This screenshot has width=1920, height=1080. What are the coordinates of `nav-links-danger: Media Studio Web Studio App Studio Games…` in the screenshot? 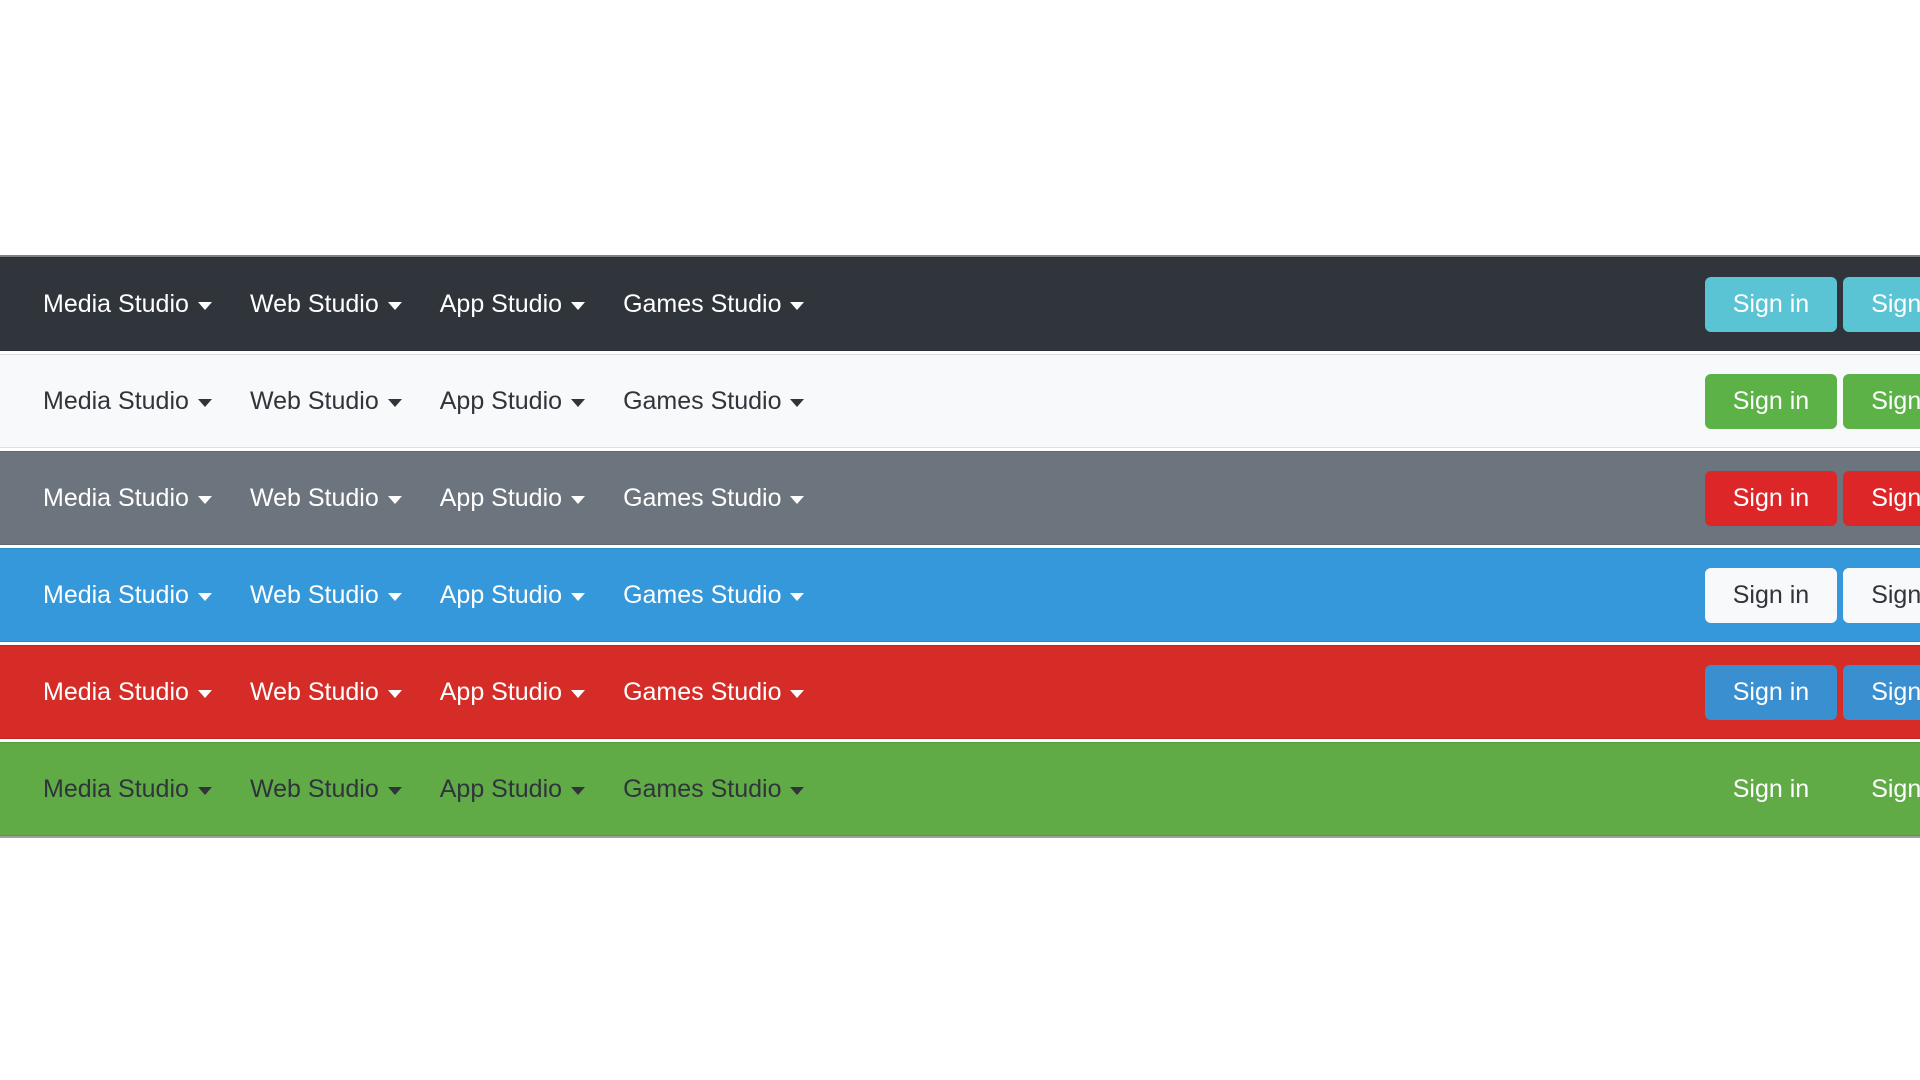 It's located at (423, 692).